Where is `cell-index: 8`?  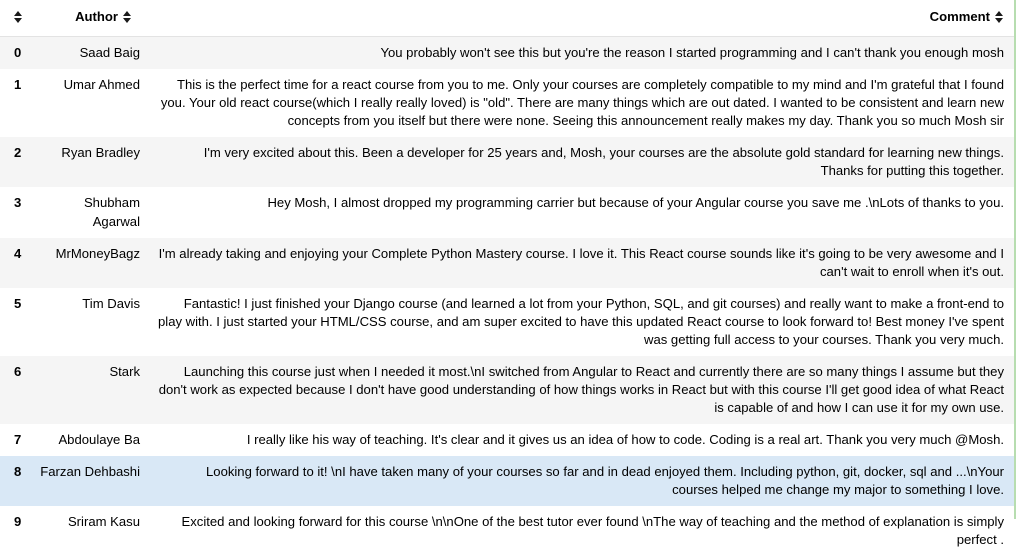 cell-index: 8 is located at coordinates (17, 481).